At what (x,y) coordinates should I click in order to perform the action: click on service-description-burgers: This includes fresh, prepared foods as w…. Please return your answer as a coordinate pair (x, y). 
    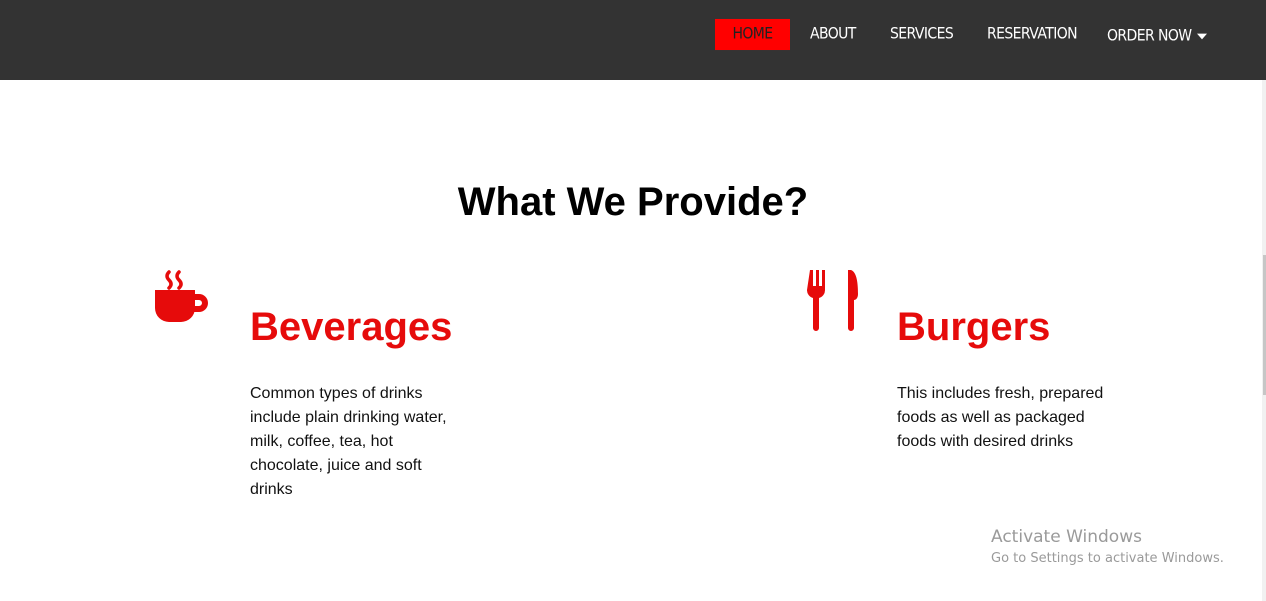
    Looking at the image, I should click on (1000, 417).